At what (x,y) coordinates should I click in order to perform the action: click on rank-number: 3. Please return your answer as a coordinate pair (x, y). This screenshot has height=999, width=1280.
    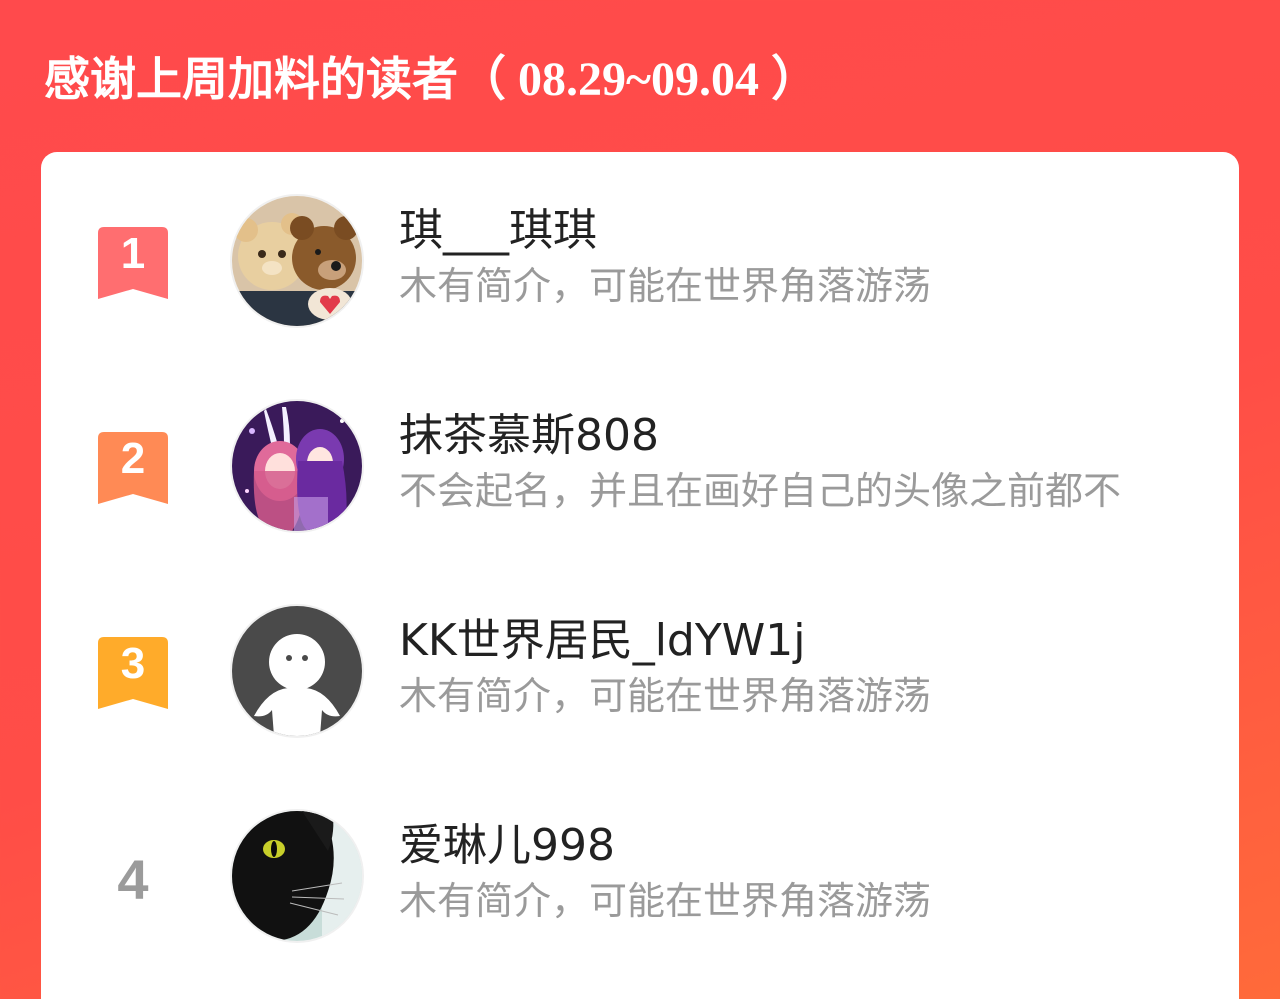
    Looking at the image, I should click on (133, 663).